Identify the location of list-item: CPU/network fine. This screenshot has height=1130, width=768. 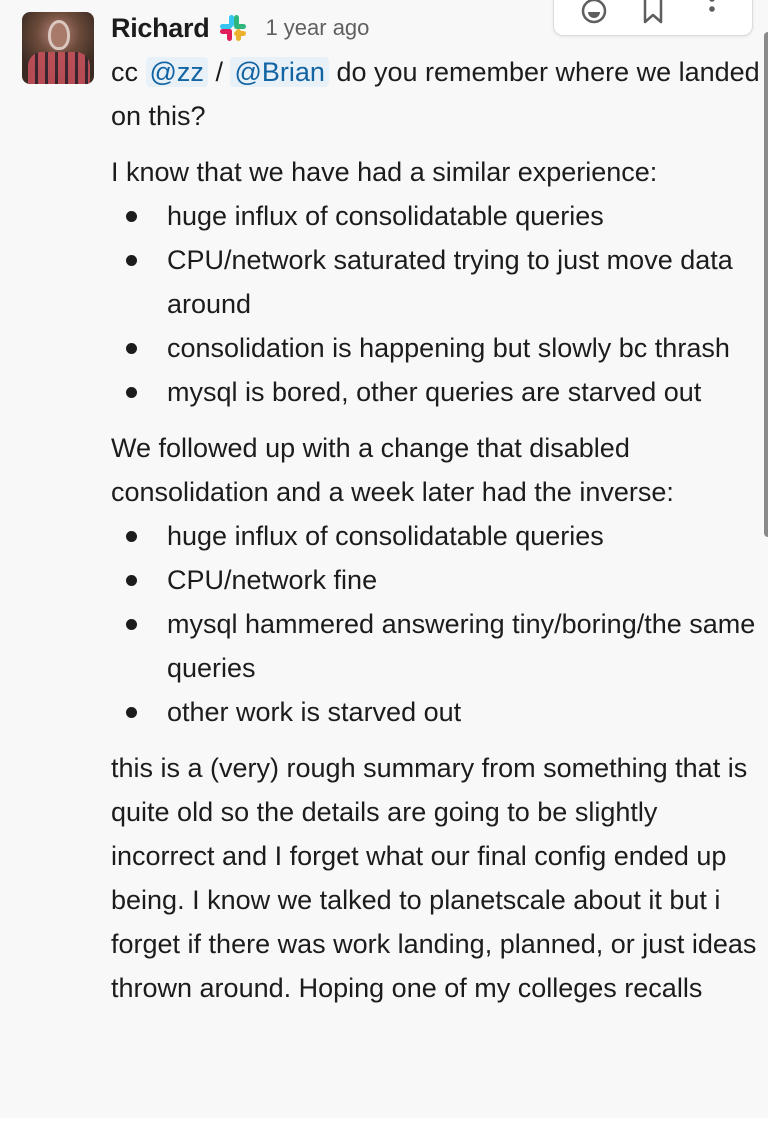
(436, 580).